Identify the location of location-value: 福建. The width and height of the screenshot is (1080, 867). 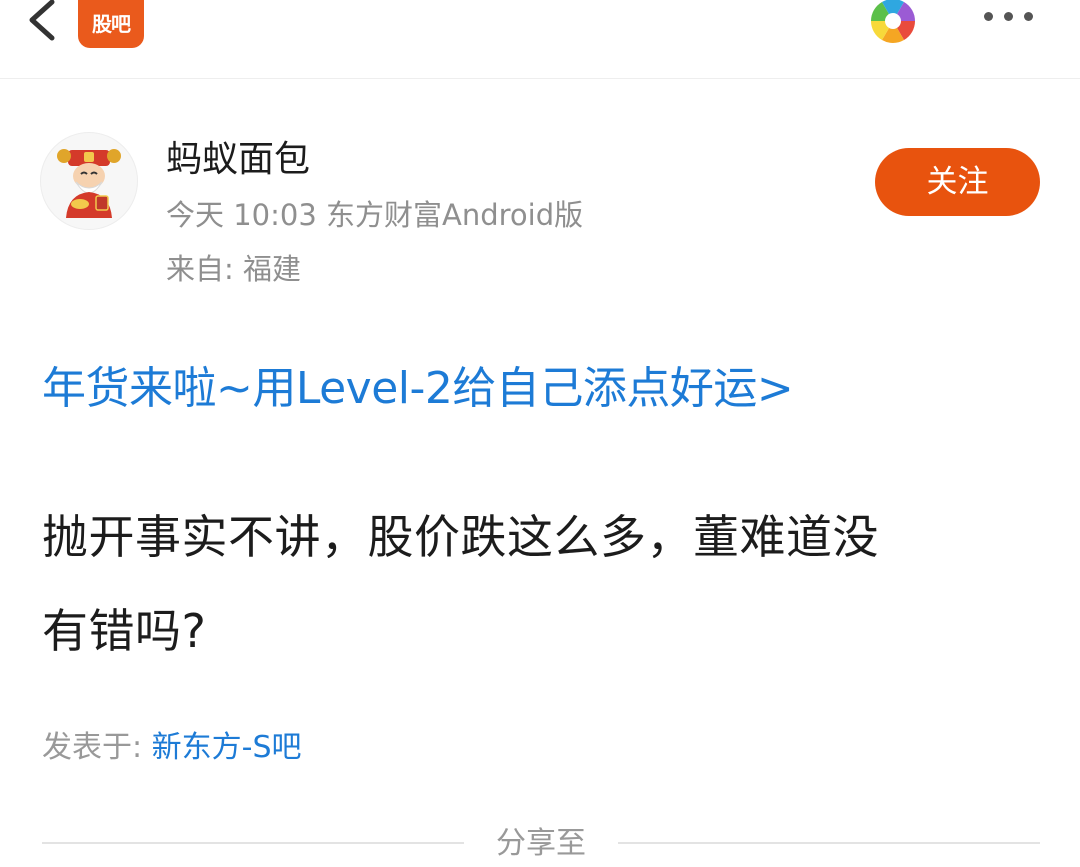
(272, 269).